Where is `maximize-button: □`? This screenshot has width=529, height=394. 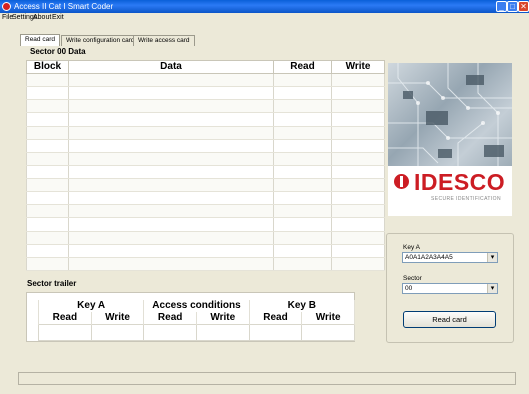 maximize-button: □ is located at coordinates (512, 6).